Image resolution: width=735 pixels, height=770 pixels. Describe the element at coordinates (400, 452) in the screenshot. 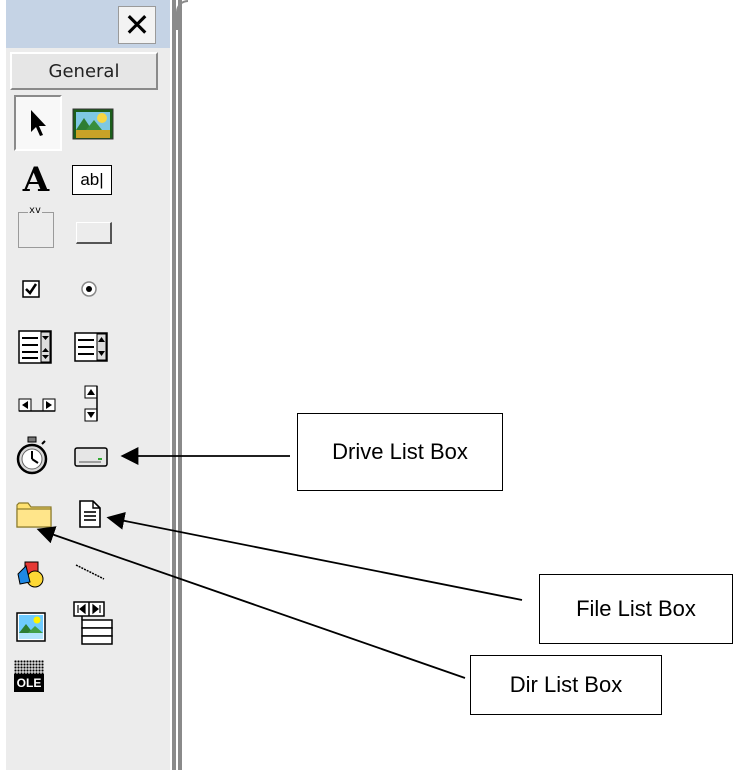

I see `drive-list-box-callout: Drive List Box` at that location.